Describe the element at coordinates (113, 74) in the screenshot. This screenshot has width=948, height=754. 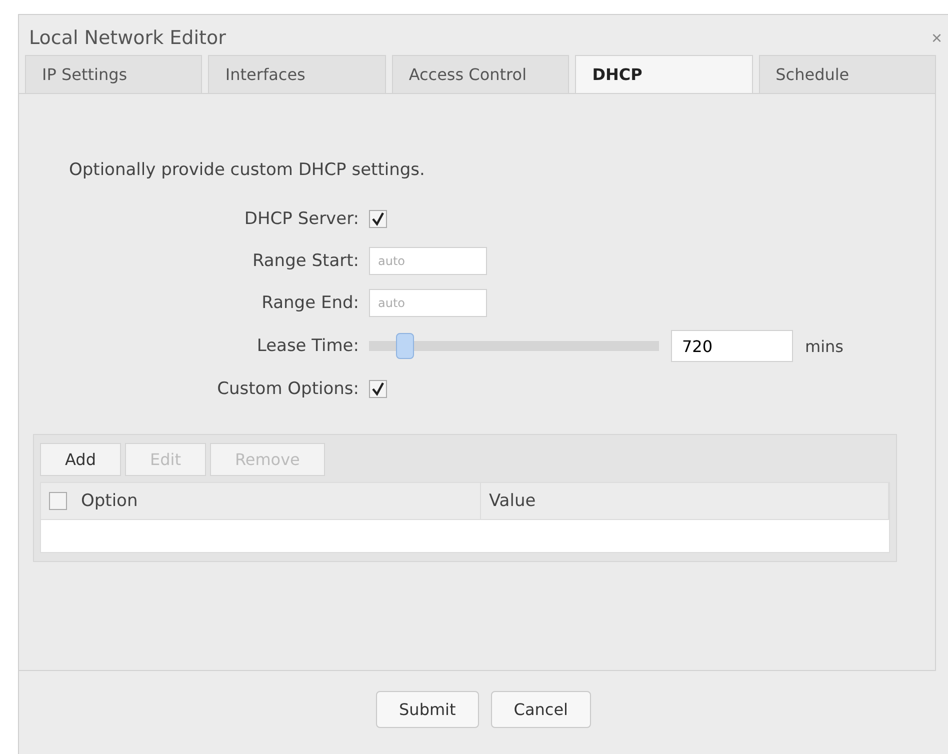
I see `tab: IP Settings` at that location.